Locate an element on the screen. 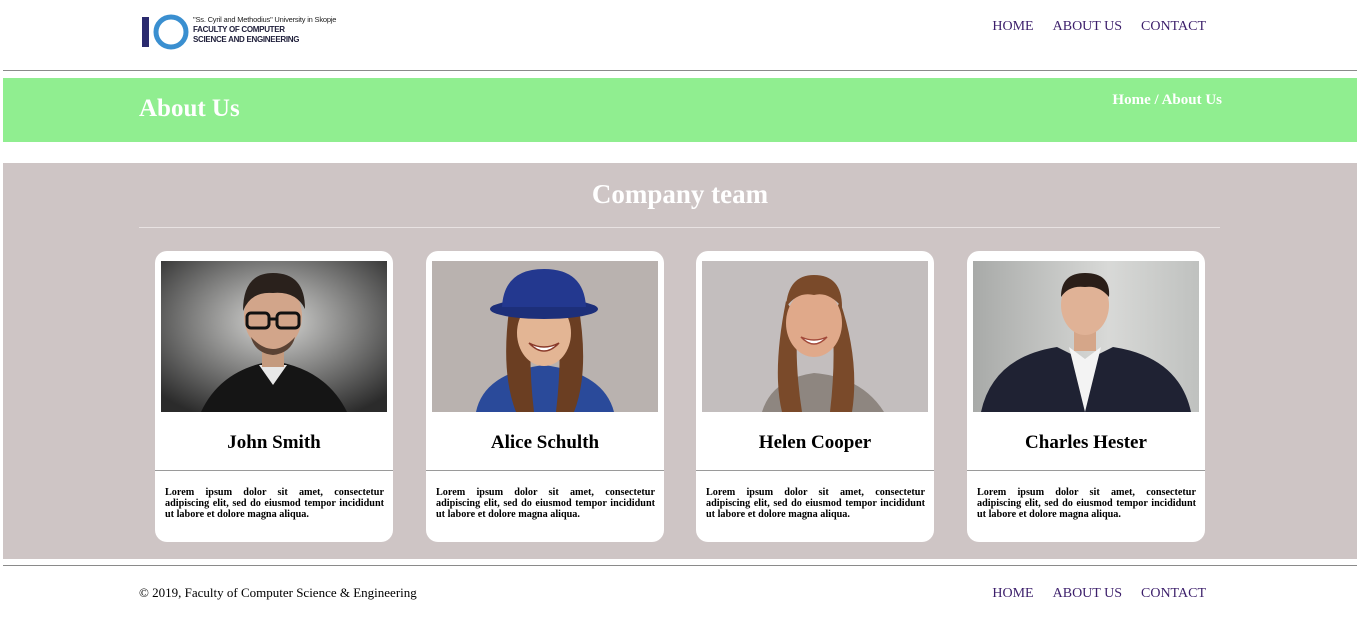  footer-home-link: HOME is located at coordinates (1012, 594).